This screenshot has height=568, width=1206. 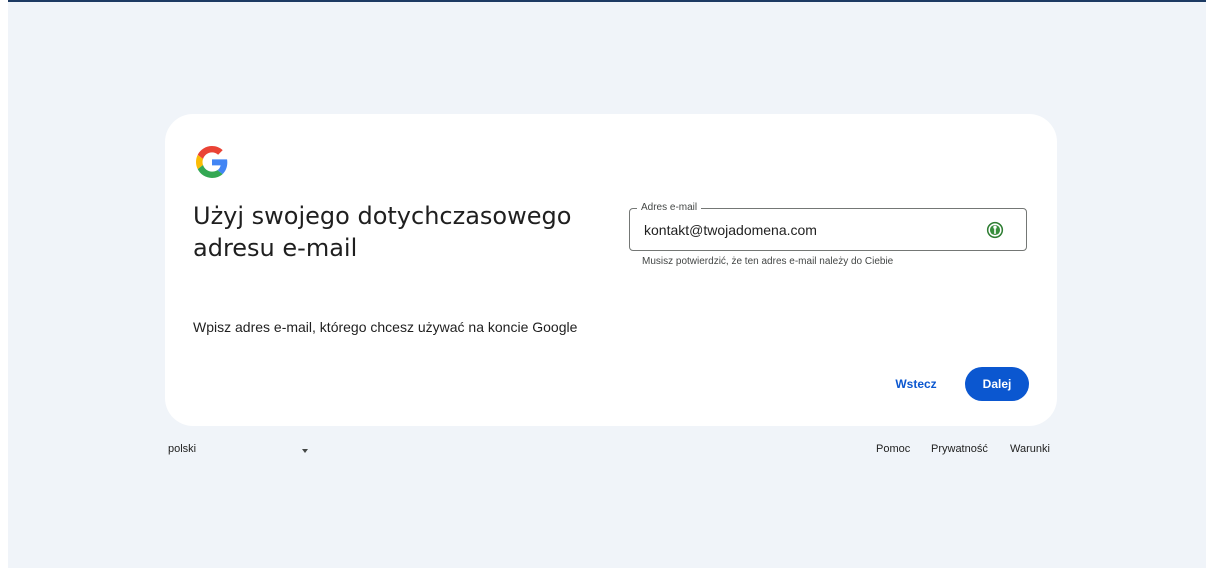 I want to click on chevron-down-icon, so click(x=305, y=451).